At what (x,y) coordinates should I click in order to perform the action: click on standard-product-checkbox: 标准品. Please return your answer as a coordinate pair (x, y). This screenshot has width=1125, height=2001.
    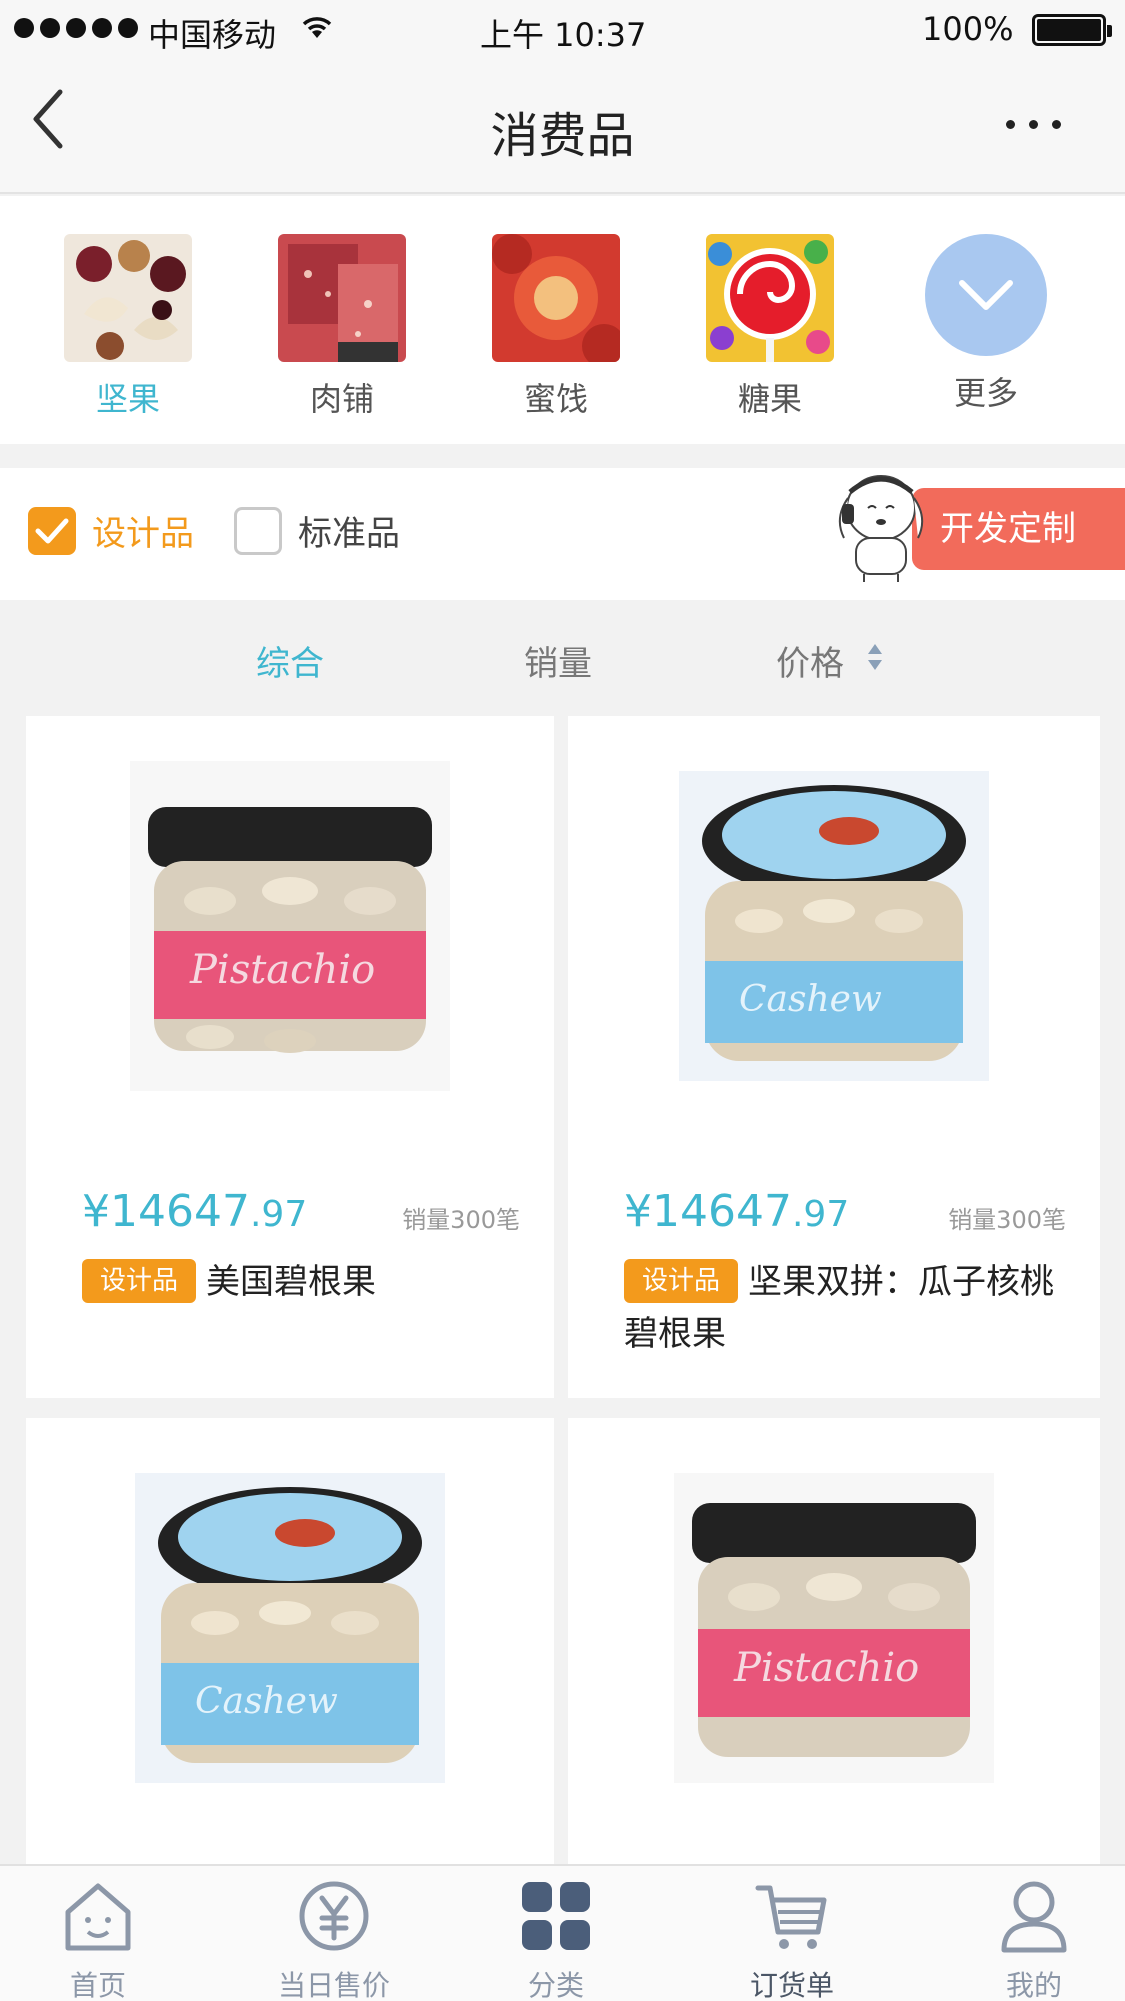
    Looking at the image, I should click on (317, 530).